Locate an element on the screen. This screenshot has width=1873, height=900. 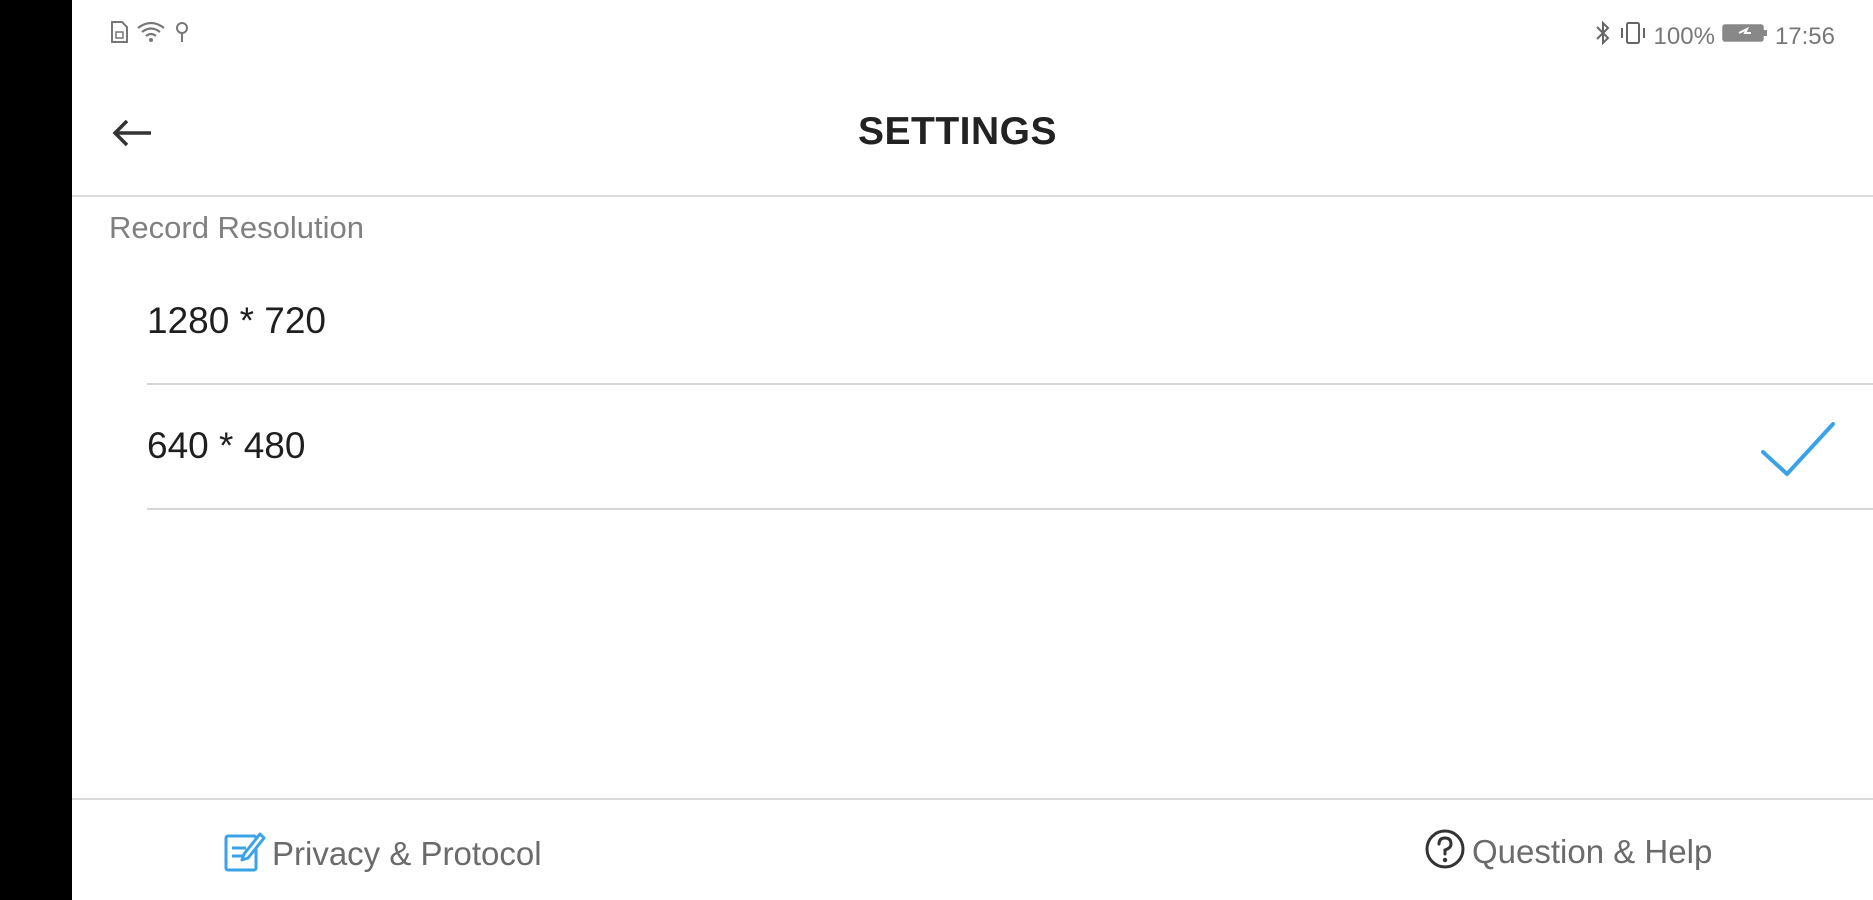
footer: Privacy & Protocol Question & Help is located at coordinates (972, 849).